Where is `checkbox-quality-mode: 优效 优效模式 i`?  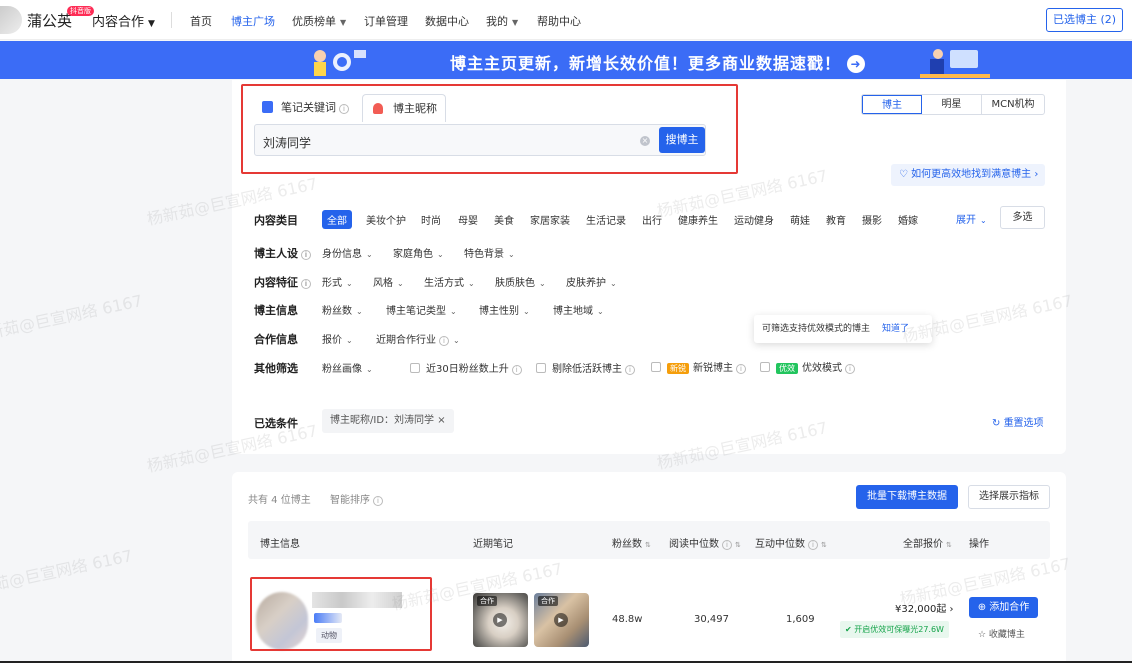
checkbox-quality-mode: 优效 优效模式 i is located at coordinates (807, 366).